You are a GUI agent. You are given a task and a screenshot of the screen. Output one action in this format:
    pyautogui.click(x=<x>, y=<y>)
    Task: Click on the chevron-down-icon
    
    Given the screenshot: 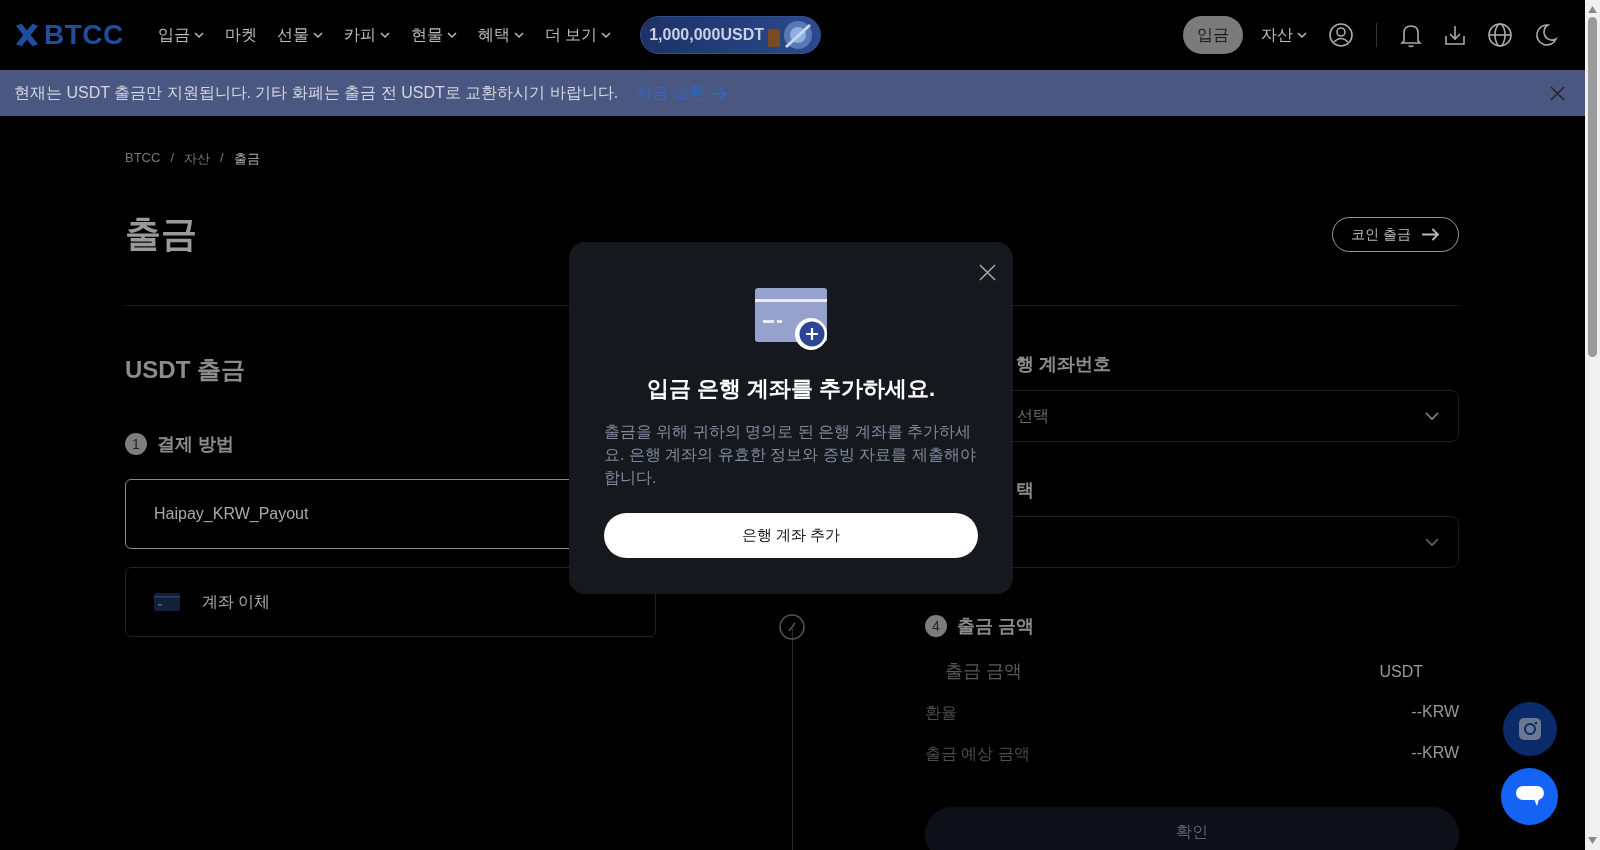 What is the action you would take?
    pyautogui.click(x=1302, y=35)
    